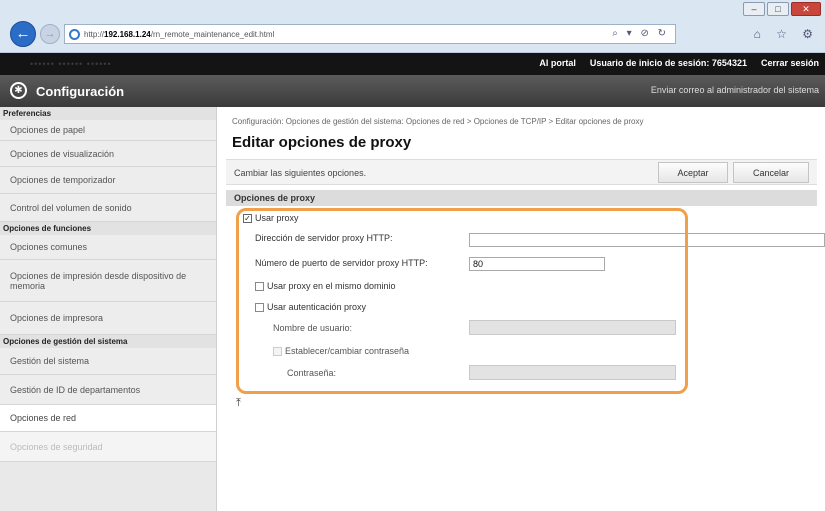 The image size is (825, 511). I want to click on http-address-input, so click(647, 240).